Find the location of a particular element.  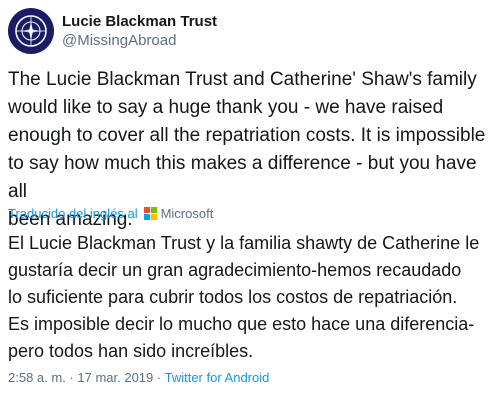

compass-logo-icon is located at coordinates (31, 31).